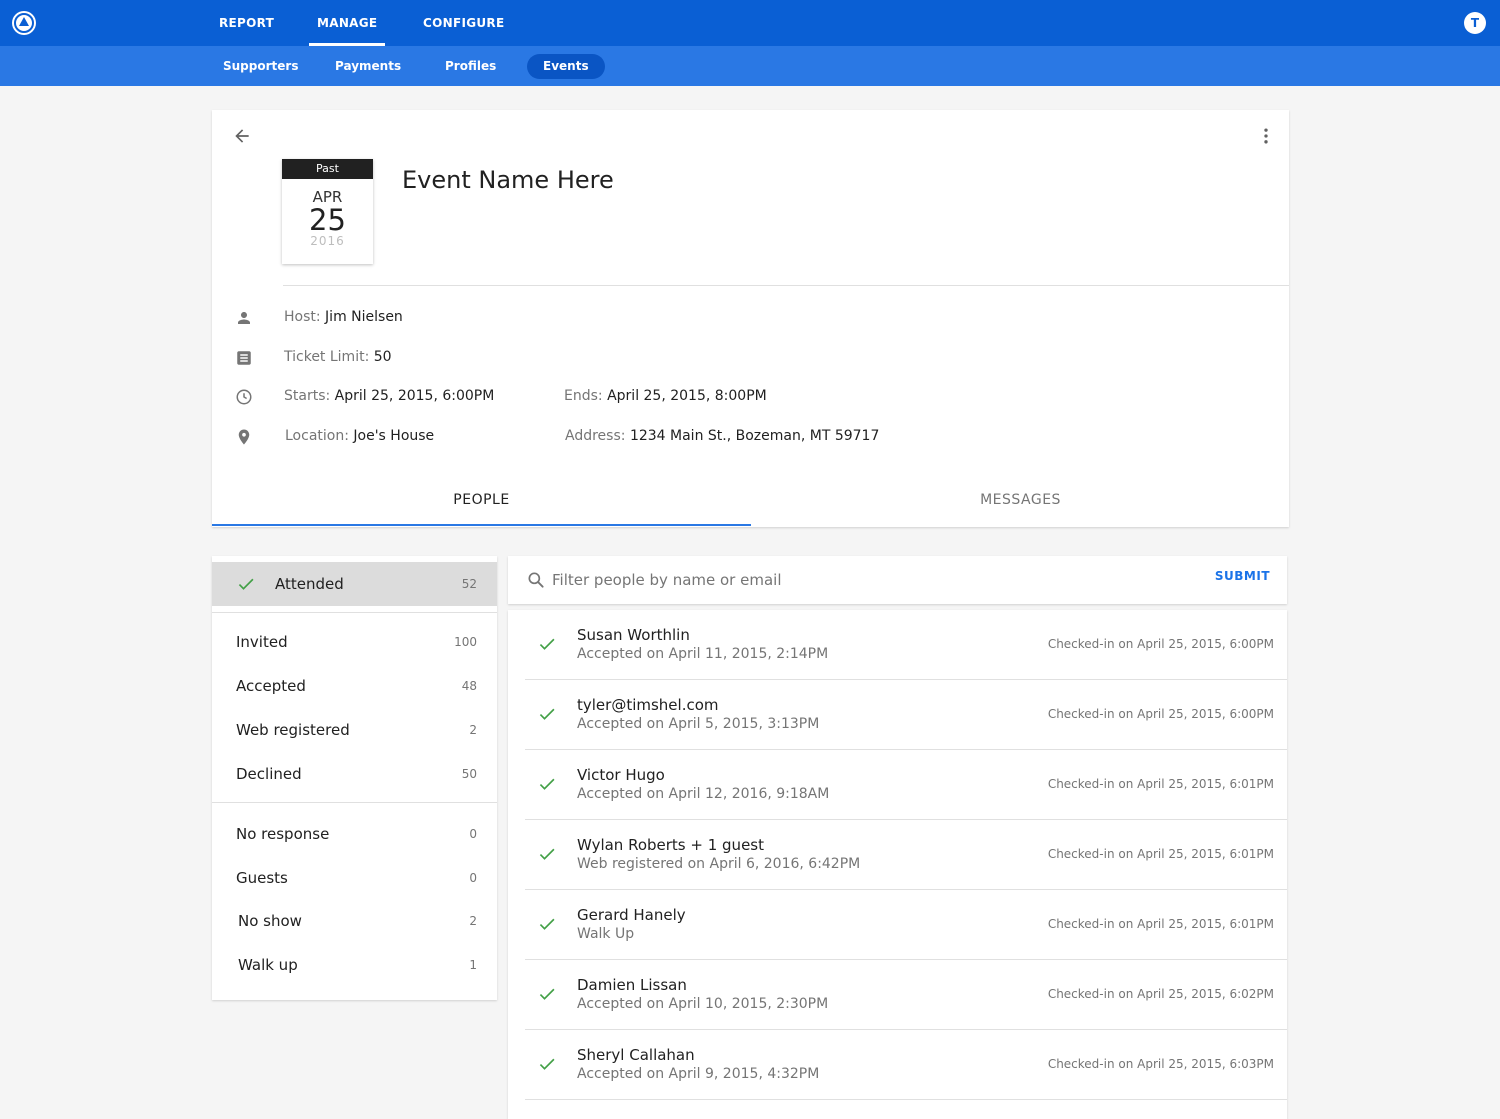 The width and height of the screenshot is (1500, 1119). Describe the element at coordinates (24, 23) in the screenshot. I see `app-logo-icon` at that location.